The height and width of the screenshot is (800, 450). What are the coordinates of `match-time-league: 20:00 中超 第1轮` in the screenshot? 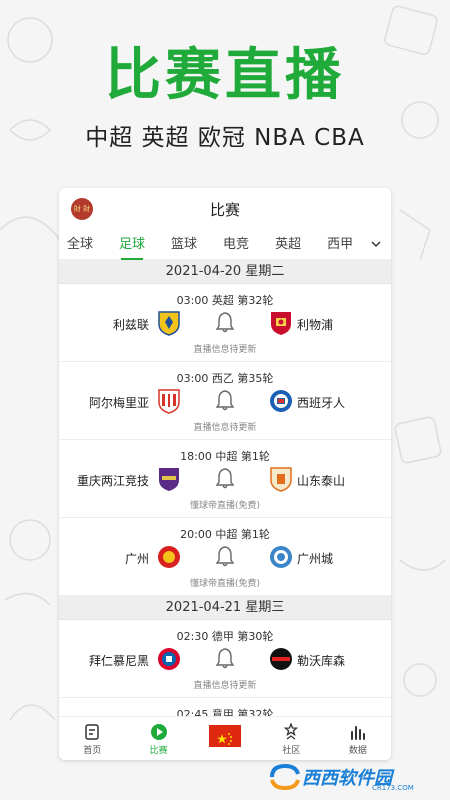 It's located at (225, 534).